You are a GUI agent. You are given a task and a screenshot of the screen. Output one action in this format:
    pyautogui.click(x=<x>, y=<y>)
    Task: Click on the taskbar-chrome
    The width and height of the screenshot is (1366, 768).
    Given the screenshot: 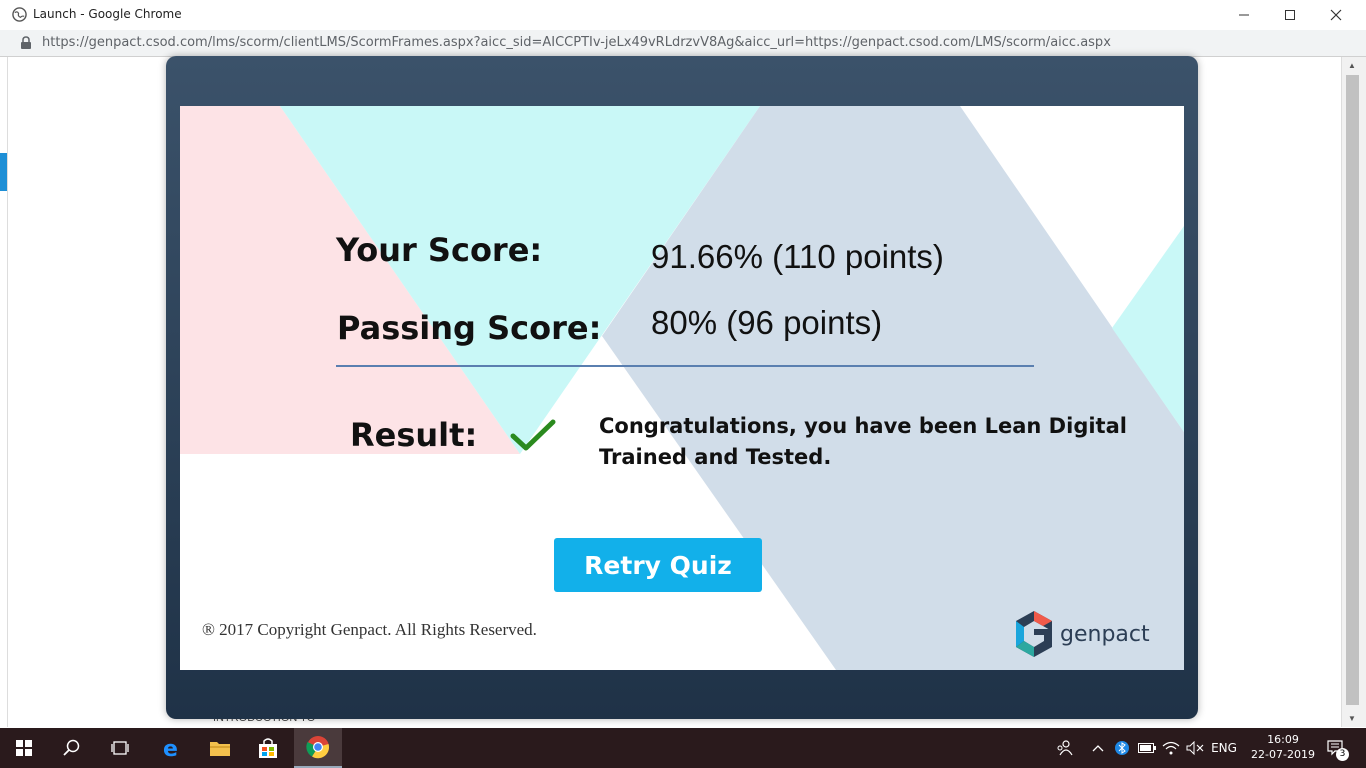 What is the action you would take?
    pyautogui.click(x=318, y=748)
    